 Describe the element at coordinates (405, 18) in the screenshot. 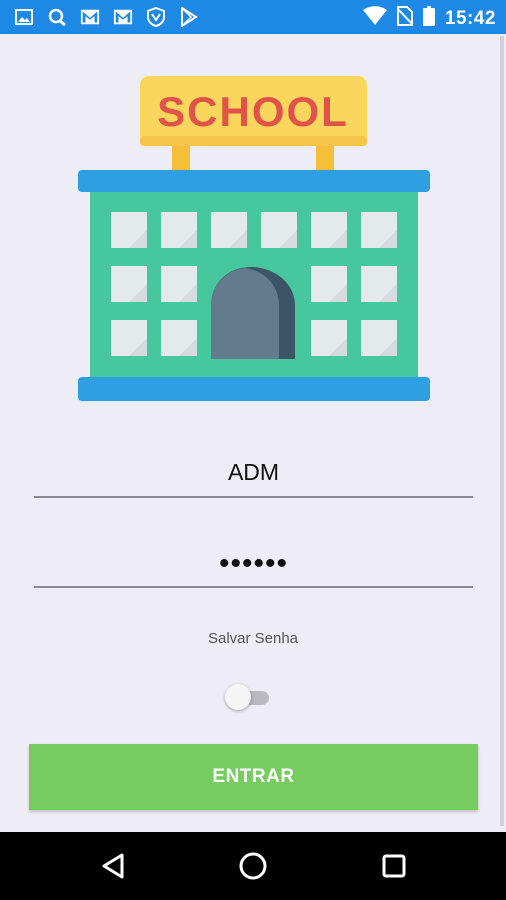

I see `no-sim-icon` at that location.